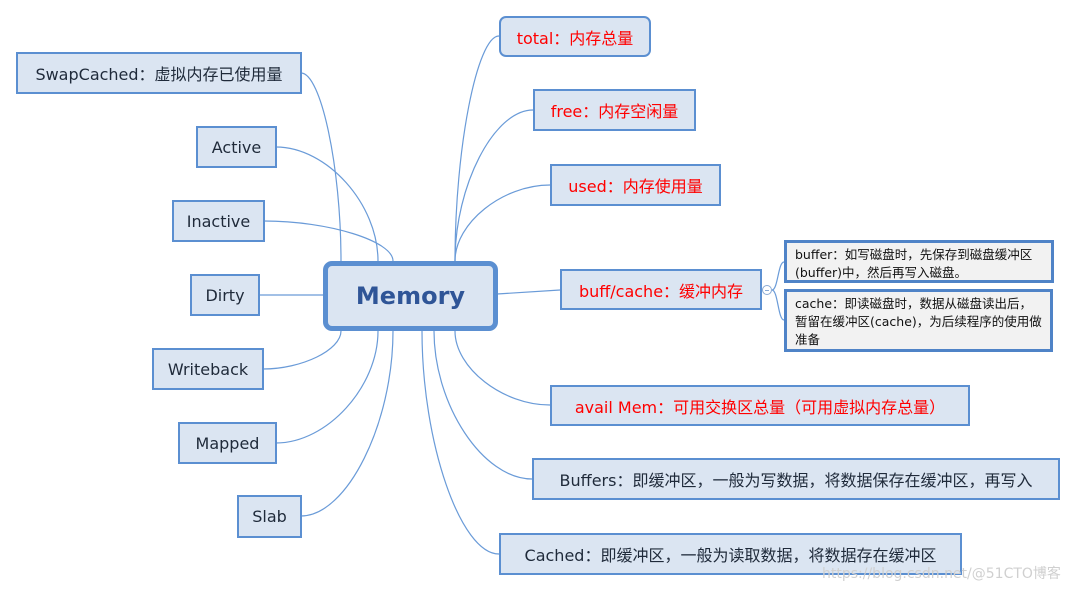 This screenshot has width=1077, height=591. I want to click on node-buff-cache: buff/cache：缓冲内存, so click(661, 289).